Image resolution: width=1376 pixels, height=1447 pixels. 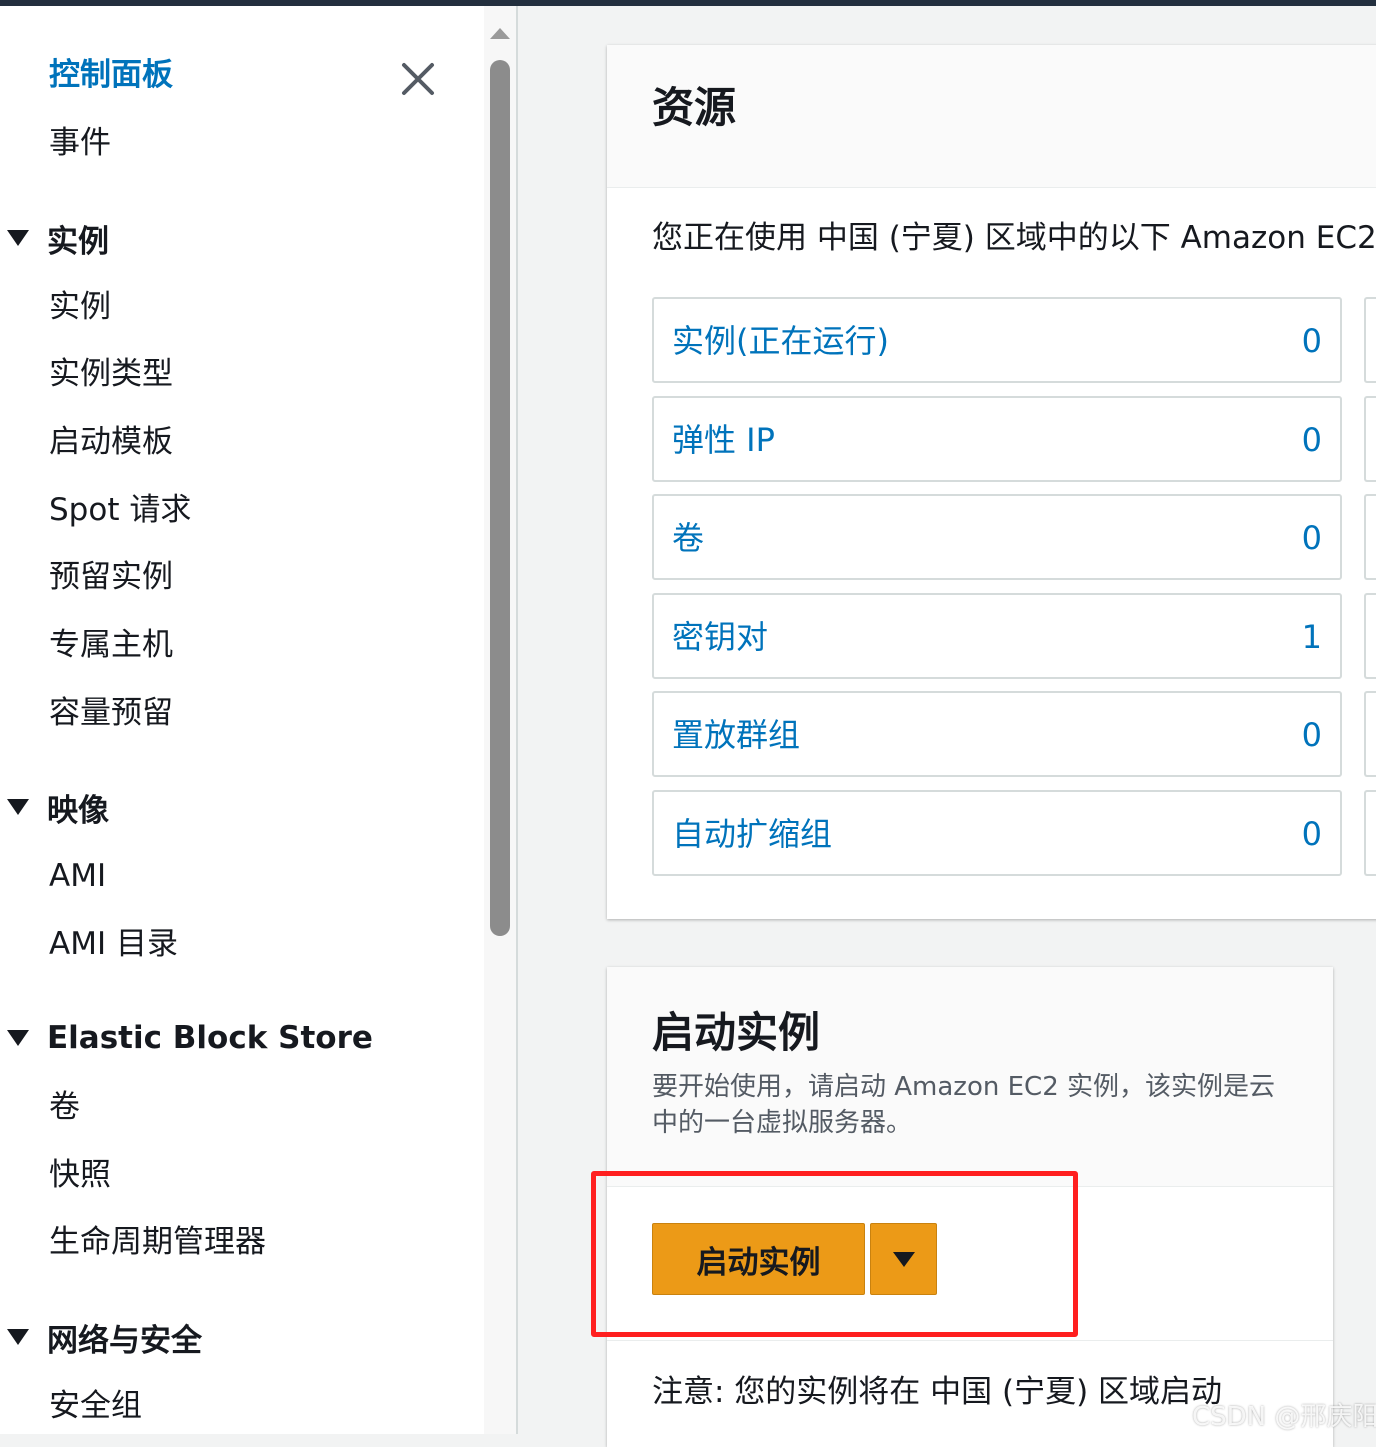 I want to click on resources-description: 您正在使用 中国 (宁夏) 区域中的以下 Amazon EC2 资, so click(x=1014, y=238).